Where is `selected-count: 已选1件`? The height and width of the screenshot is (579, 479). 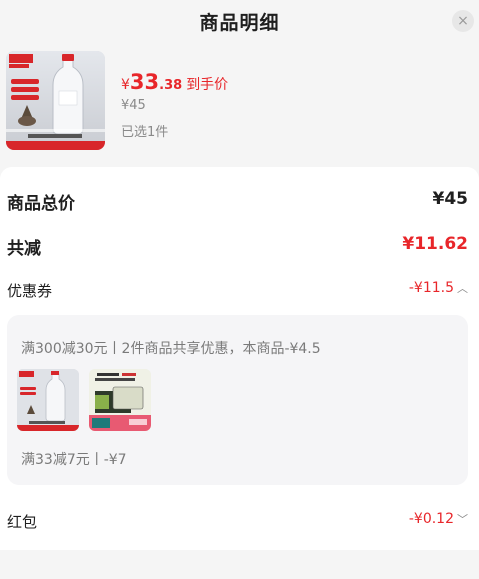
selected-count: 已选1件 is located at coordinates (145, 132).